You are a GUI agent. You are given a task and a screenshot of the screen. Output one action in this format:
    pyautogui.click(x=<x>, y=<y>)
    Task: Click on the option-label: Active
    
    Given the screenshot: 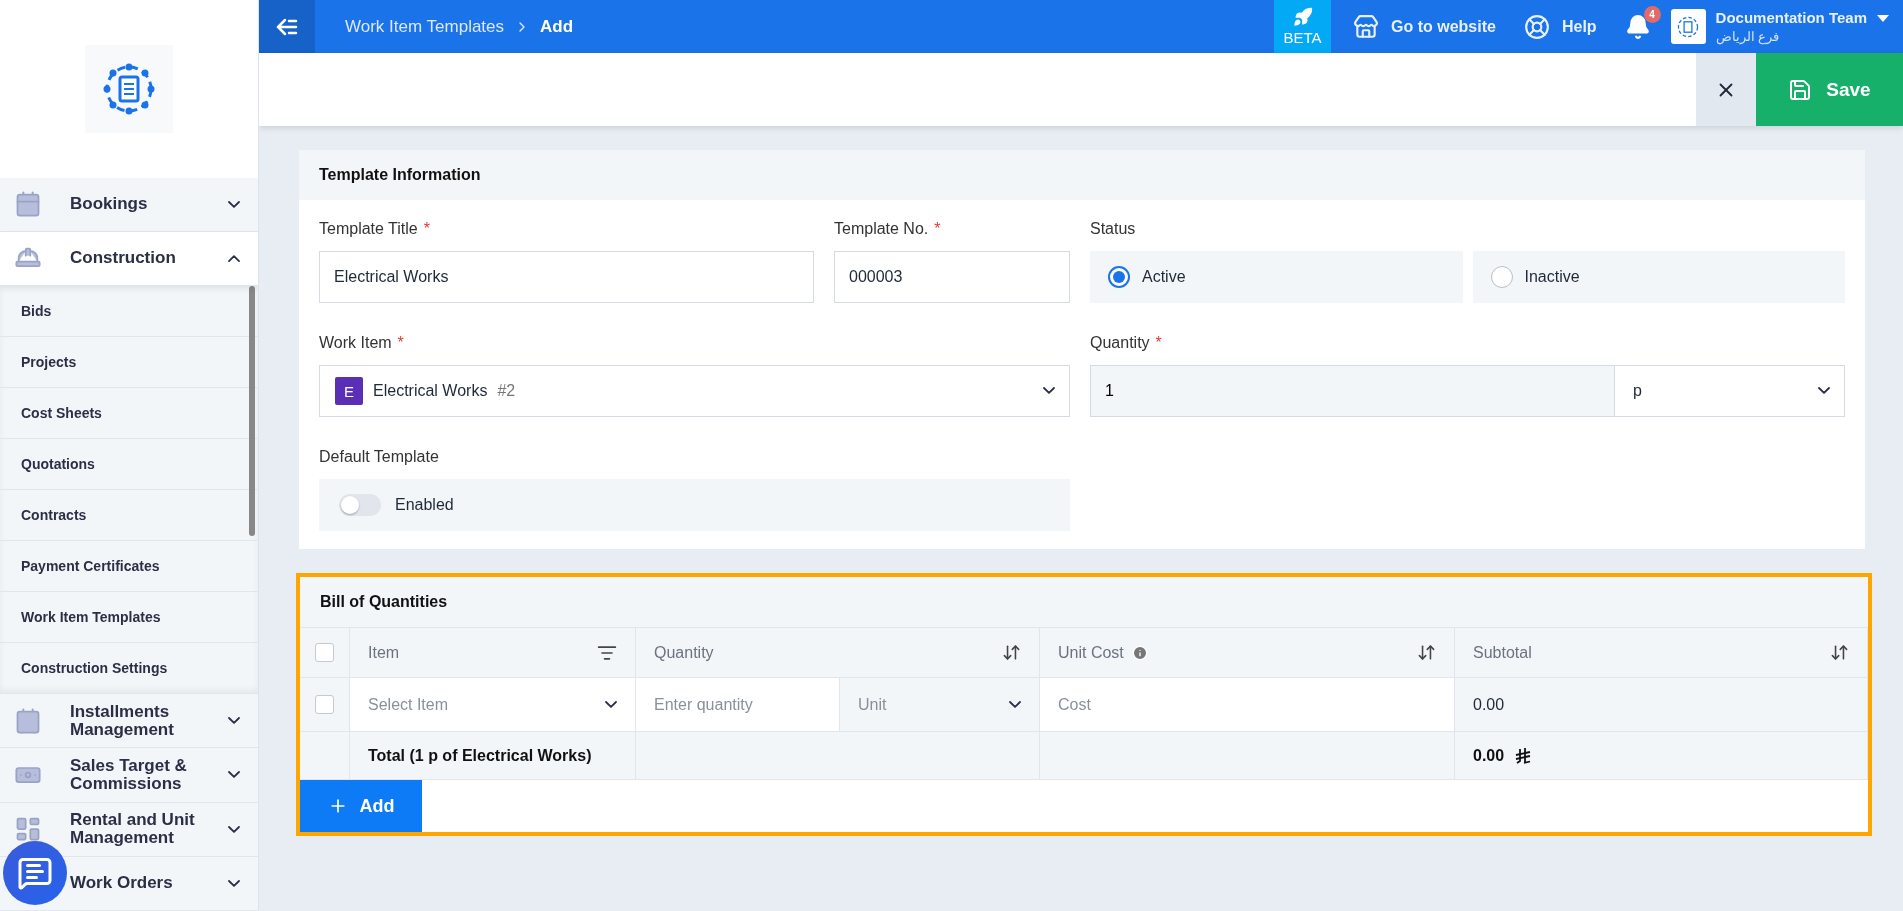 What is the action you would take?
    pyautogui.click(x=1164, y=277)
    